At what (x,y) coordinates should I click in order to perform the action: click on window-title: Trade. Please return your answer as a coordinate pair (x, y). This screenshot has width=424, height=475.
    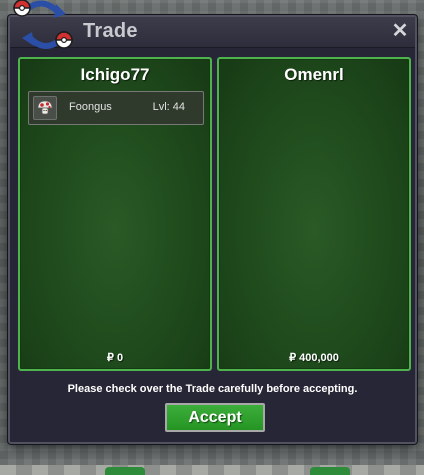
    Looking at the image, I should click on (110, 31).